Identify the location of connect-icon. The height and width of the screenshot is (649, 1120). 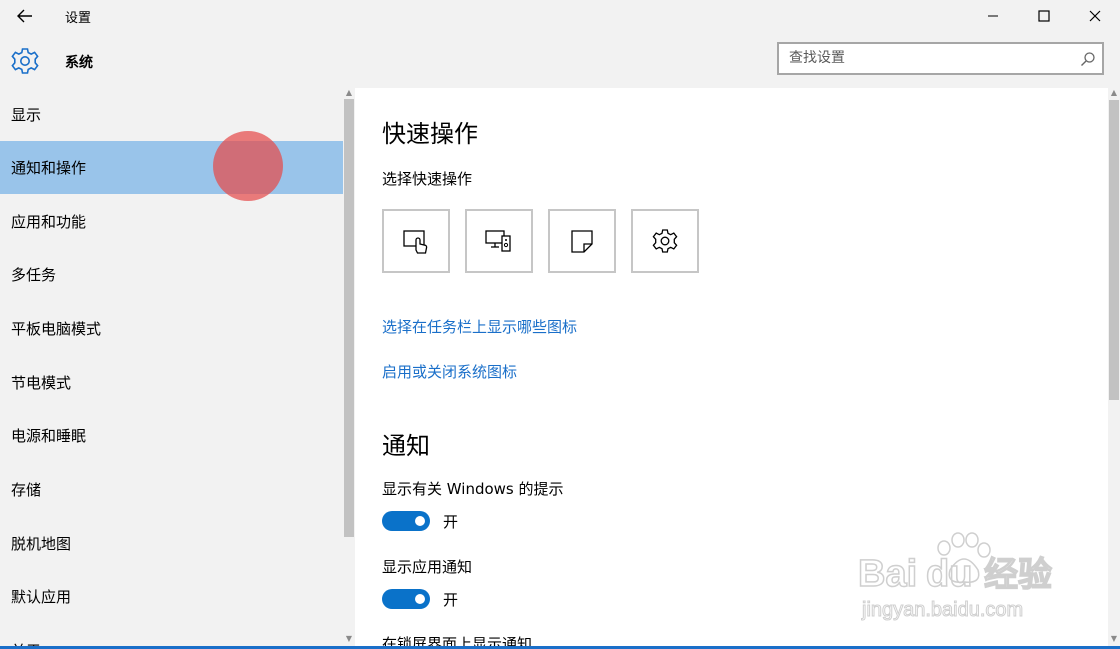
(498, 241).